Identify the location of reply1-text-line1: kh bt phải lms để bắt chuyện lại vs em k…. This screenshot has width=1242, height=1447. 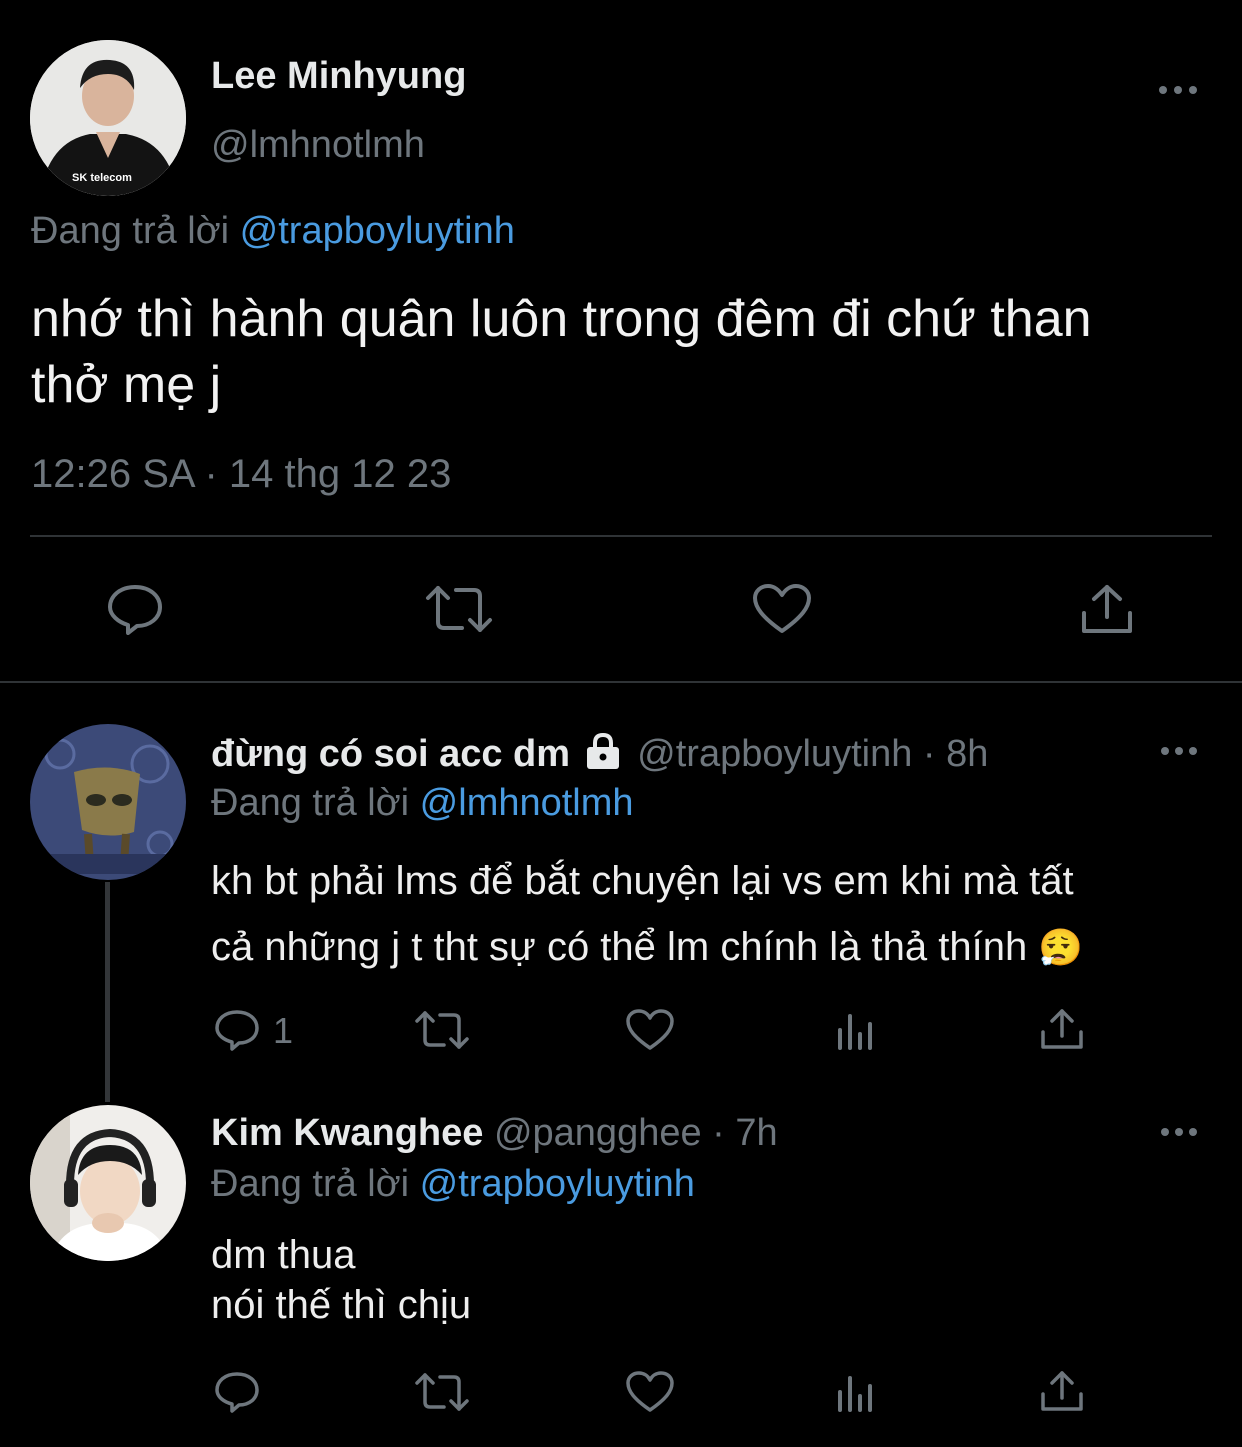
(642, 881).